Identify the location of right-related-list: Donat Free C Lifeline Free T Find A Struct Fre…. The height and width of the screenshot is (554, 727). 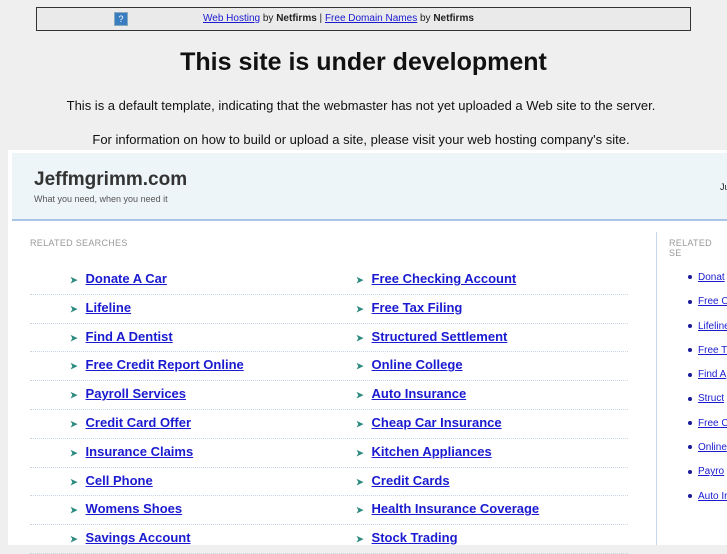
(707, 393).